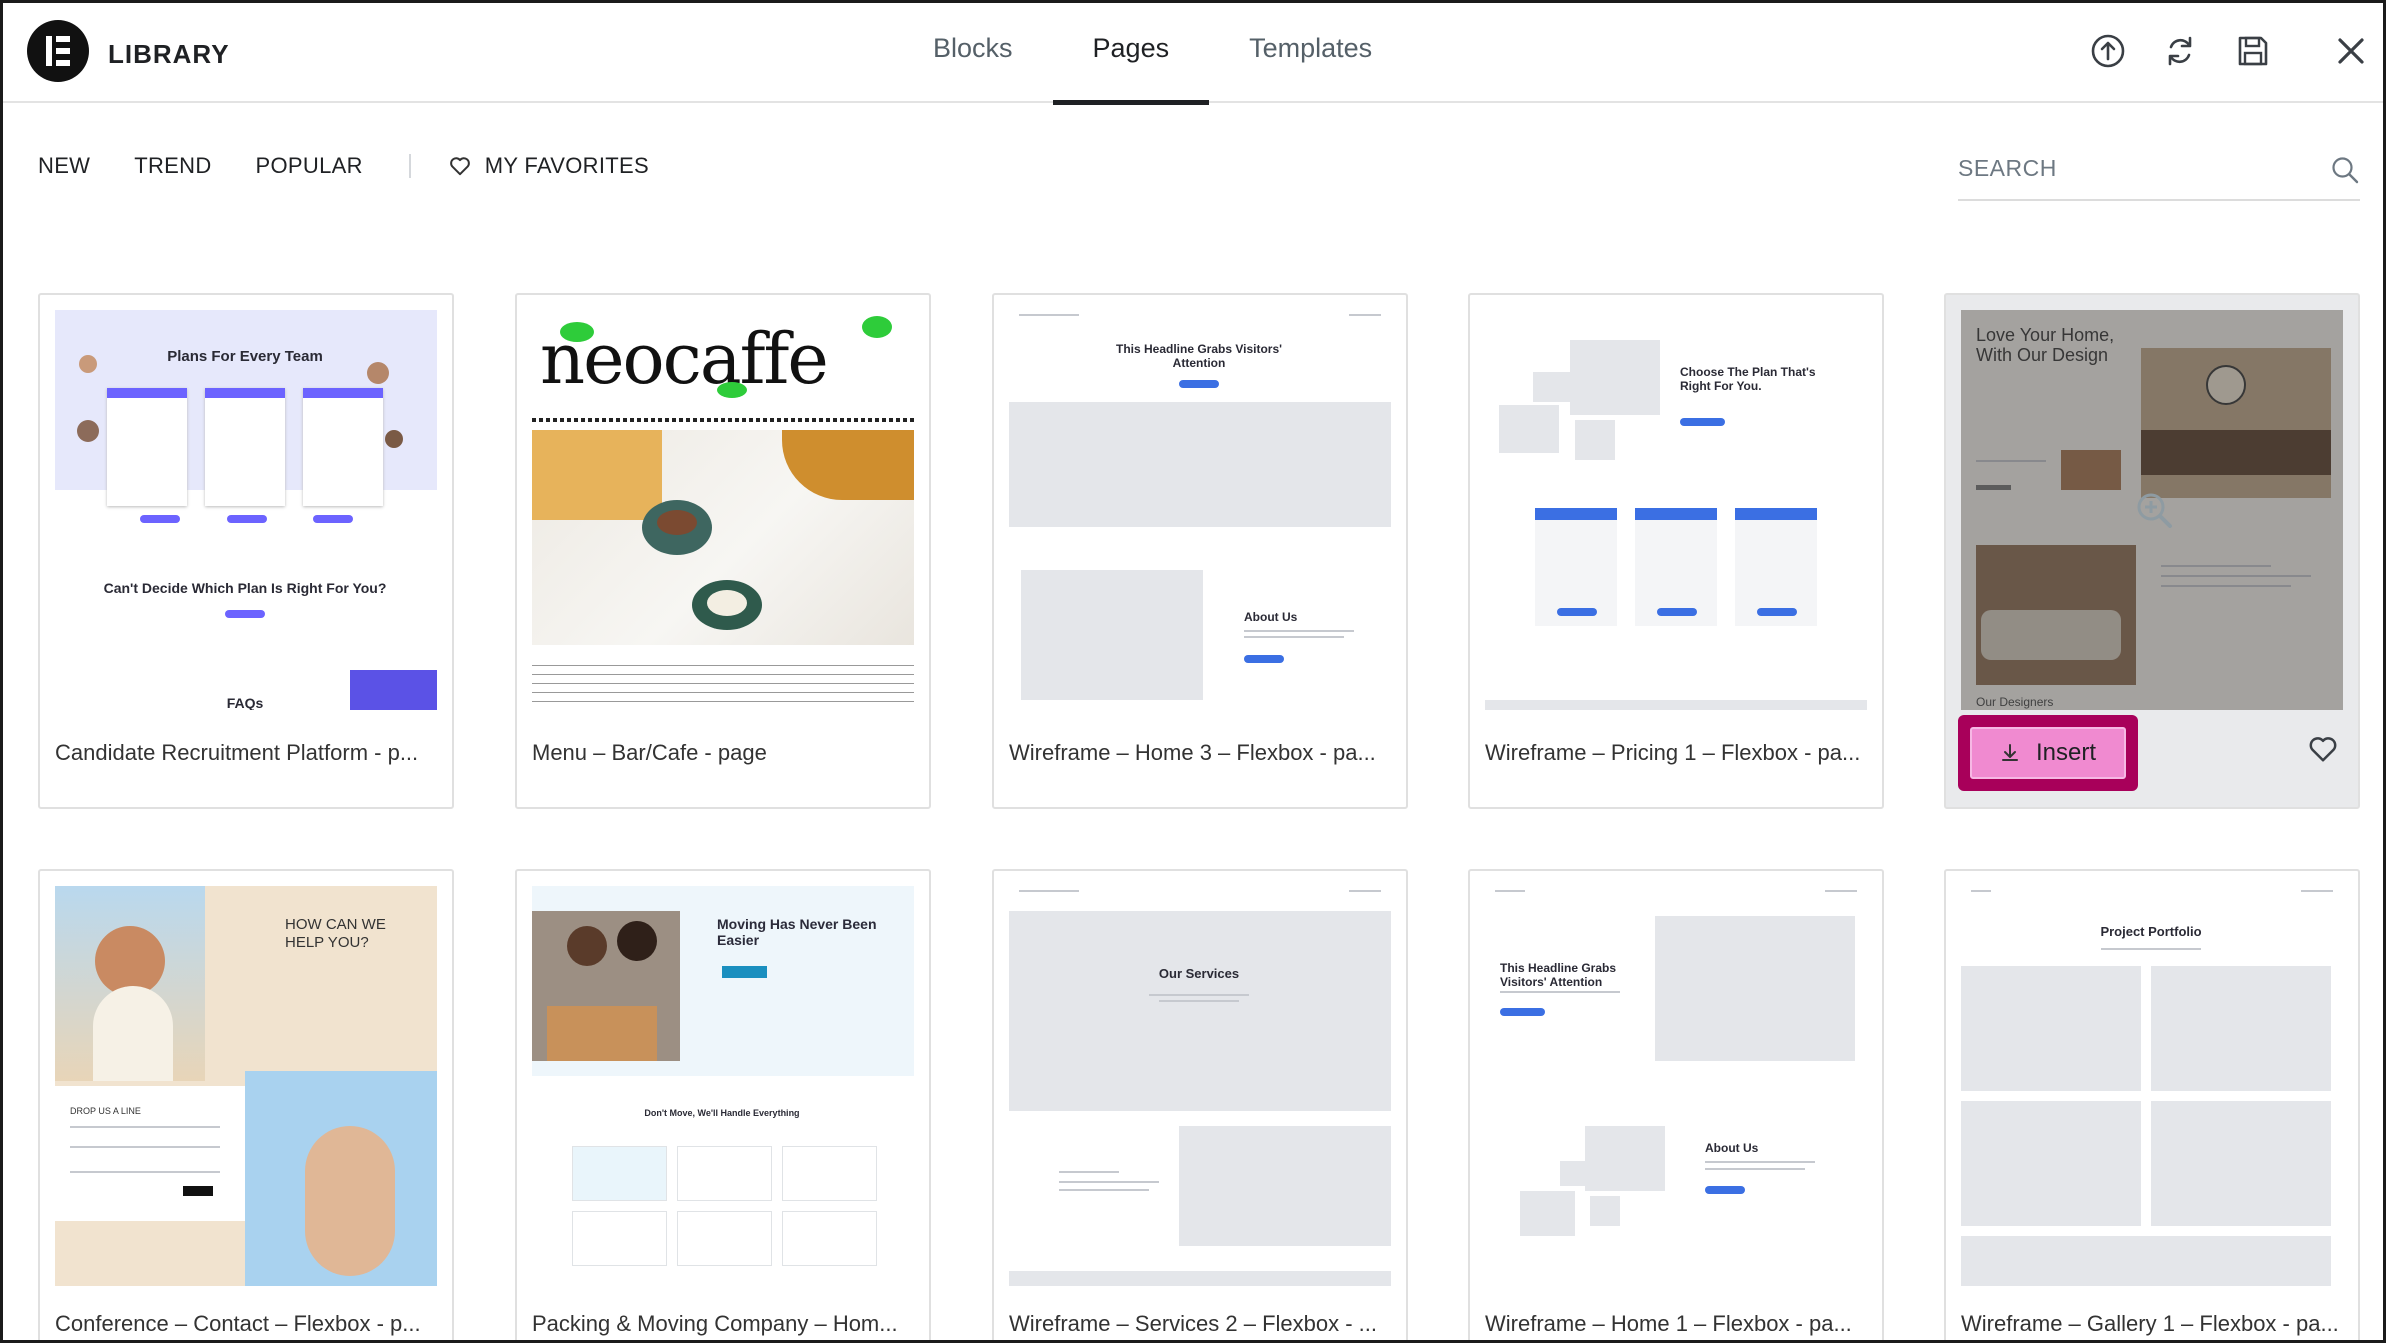  Describe the element at coordinates (2180, 51) in the screenshot. I see `sync-icon` at that location.